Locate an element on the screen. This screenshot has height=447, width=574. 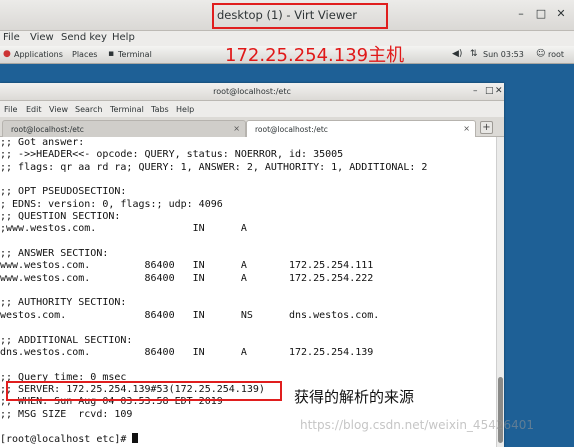
source-annotation: 获得的解析的来源 is located at coordinates (354, 397).